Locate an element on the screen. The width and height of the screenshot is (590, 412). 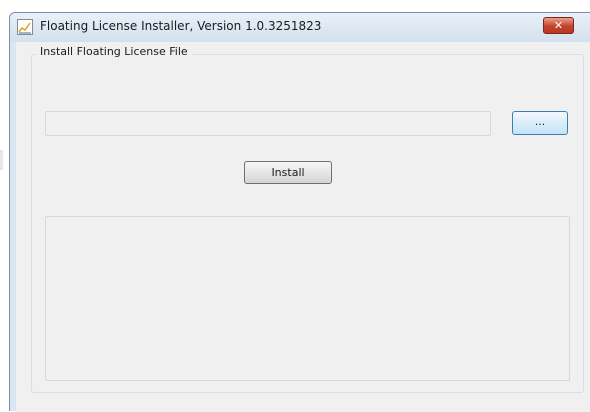
close-button: ✕ is located at coordinates (558, 25).